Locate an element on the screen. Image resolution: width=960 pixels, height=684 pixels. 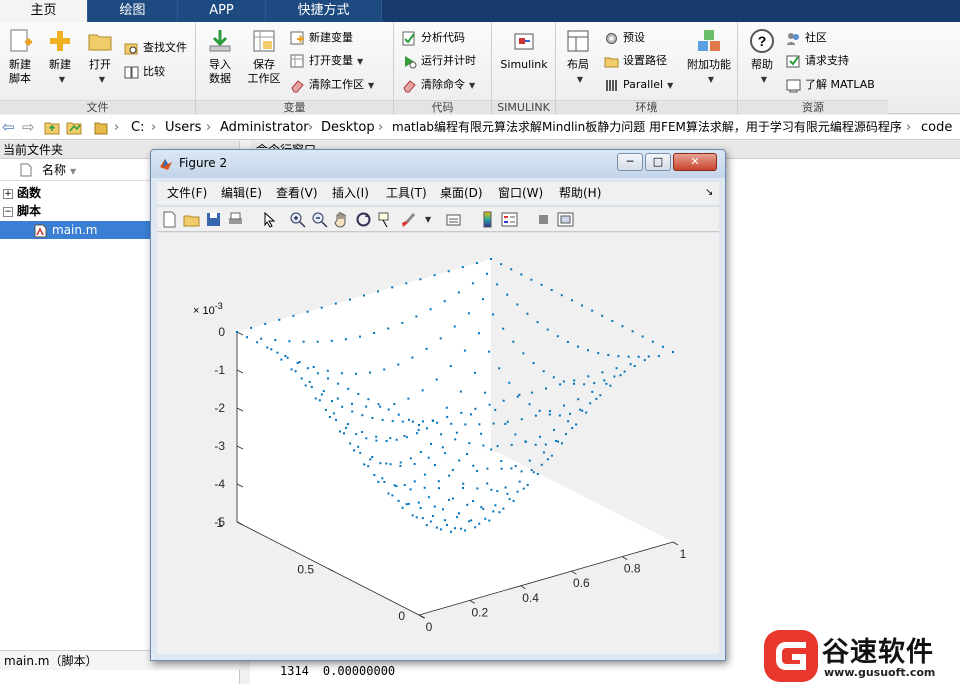
save-workspace-button: 保存 工作区 is located at coordinates (264, 56).